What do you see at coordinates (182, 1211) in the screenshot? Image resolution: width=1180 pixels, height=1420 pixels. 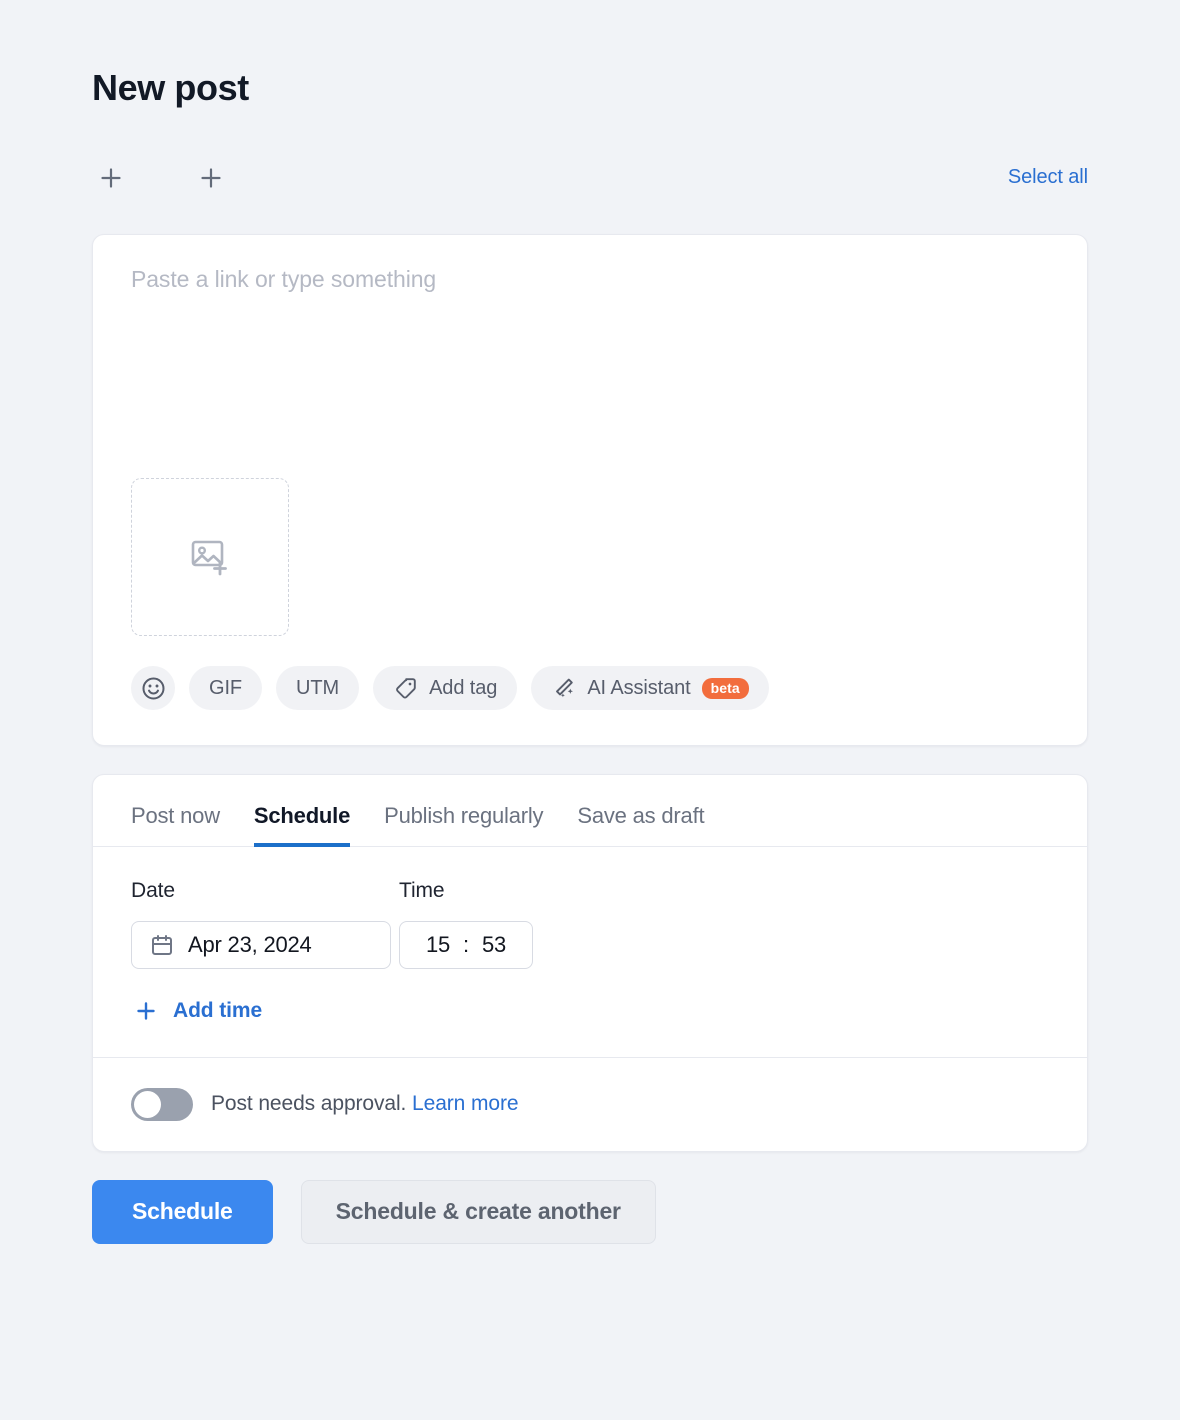 I see `schedule-button: Schedule` at bounding box center [182, 1211].